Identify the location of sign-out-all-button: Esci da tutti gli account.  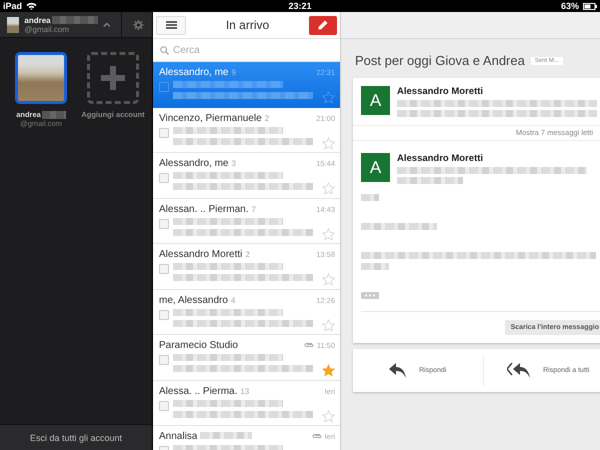
(76, 437).